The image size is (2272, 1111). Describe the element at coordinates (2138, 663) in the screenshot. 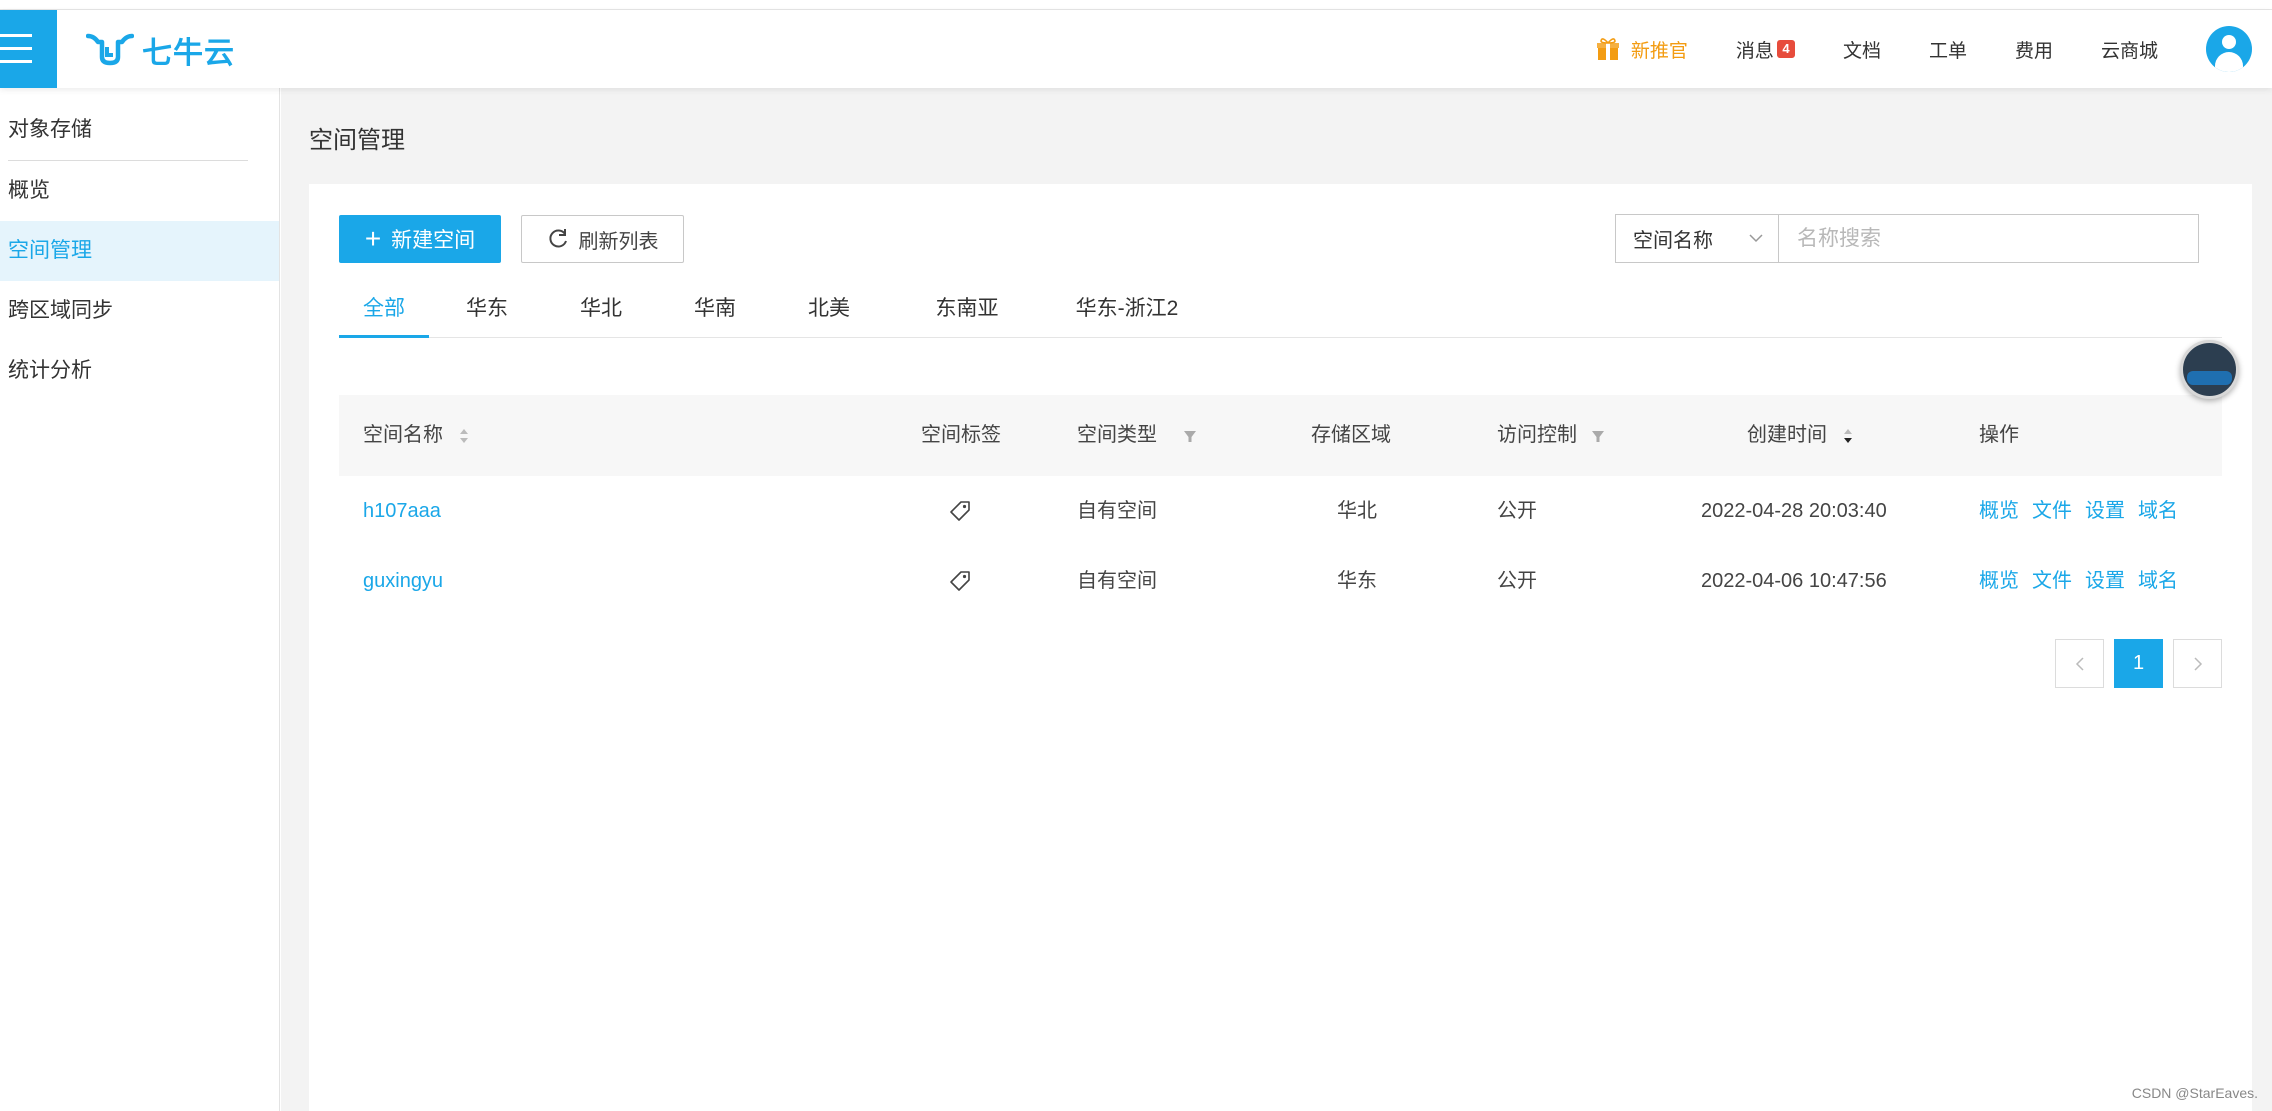

I see `page-number-button: 1` at that location.